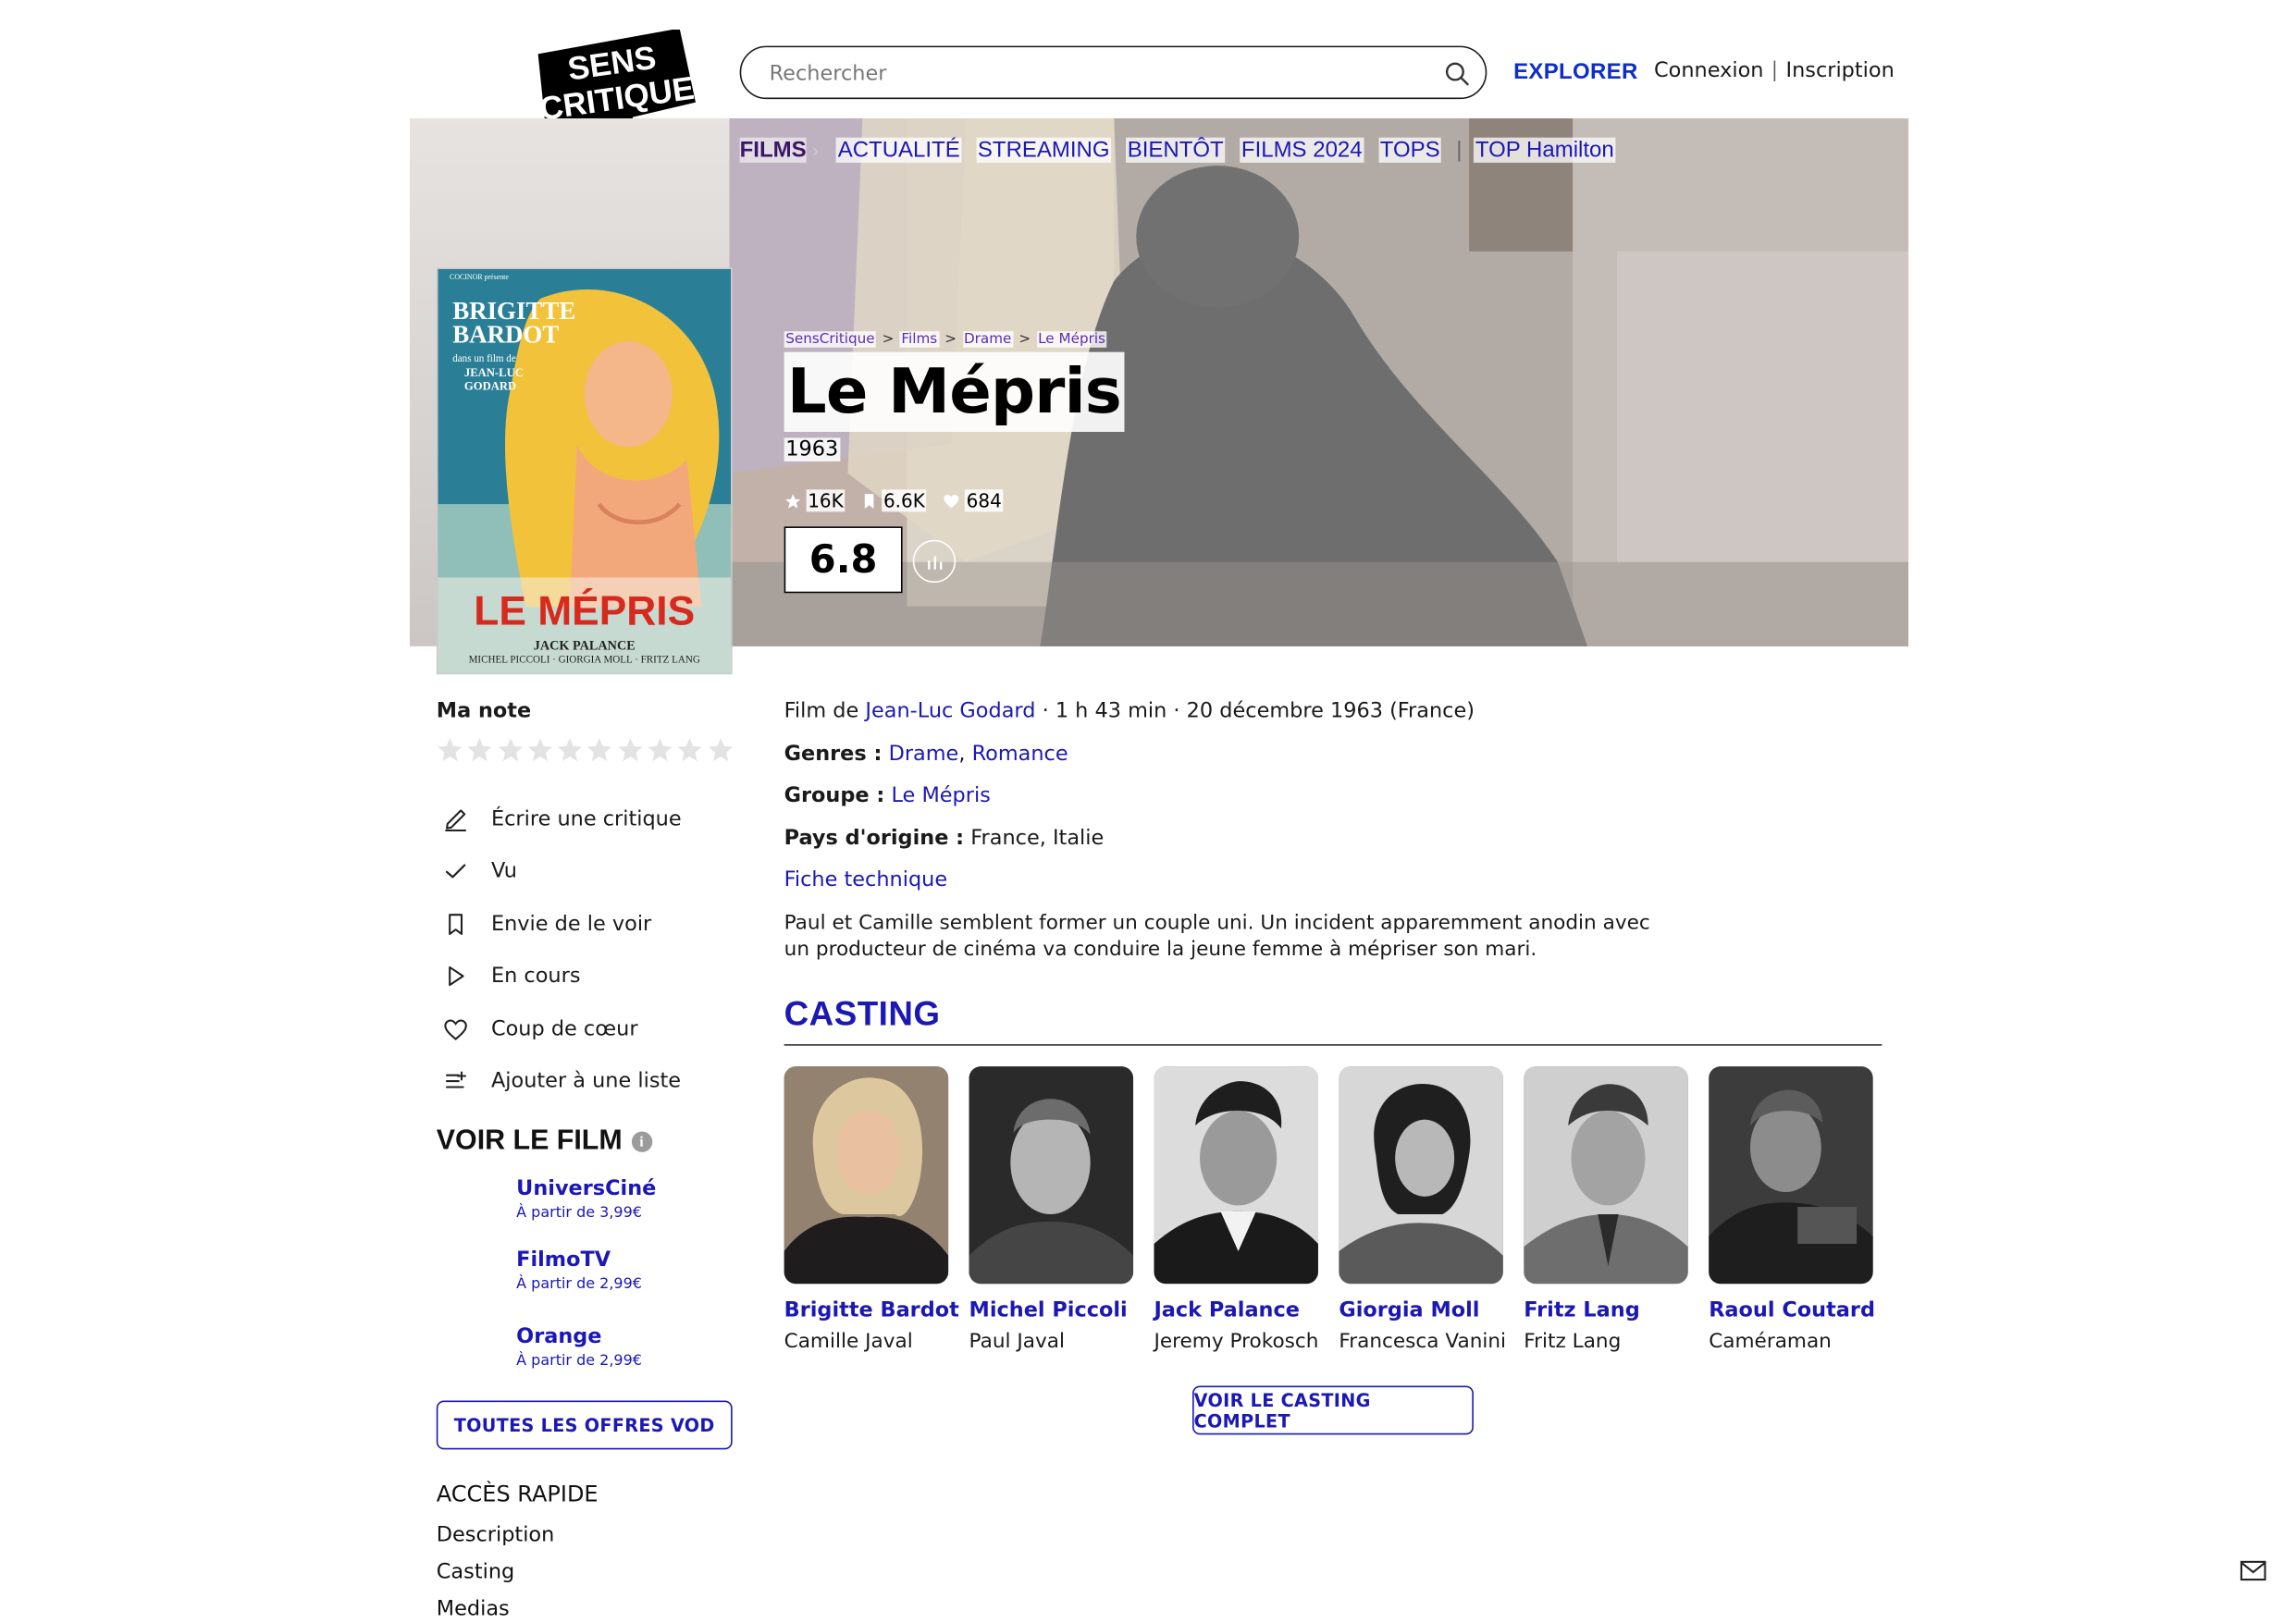 This screenshot has width=2296, height=1623. I want to click on cast-card: Michel Piccoli Paul Javal, so click(1056, 1209).